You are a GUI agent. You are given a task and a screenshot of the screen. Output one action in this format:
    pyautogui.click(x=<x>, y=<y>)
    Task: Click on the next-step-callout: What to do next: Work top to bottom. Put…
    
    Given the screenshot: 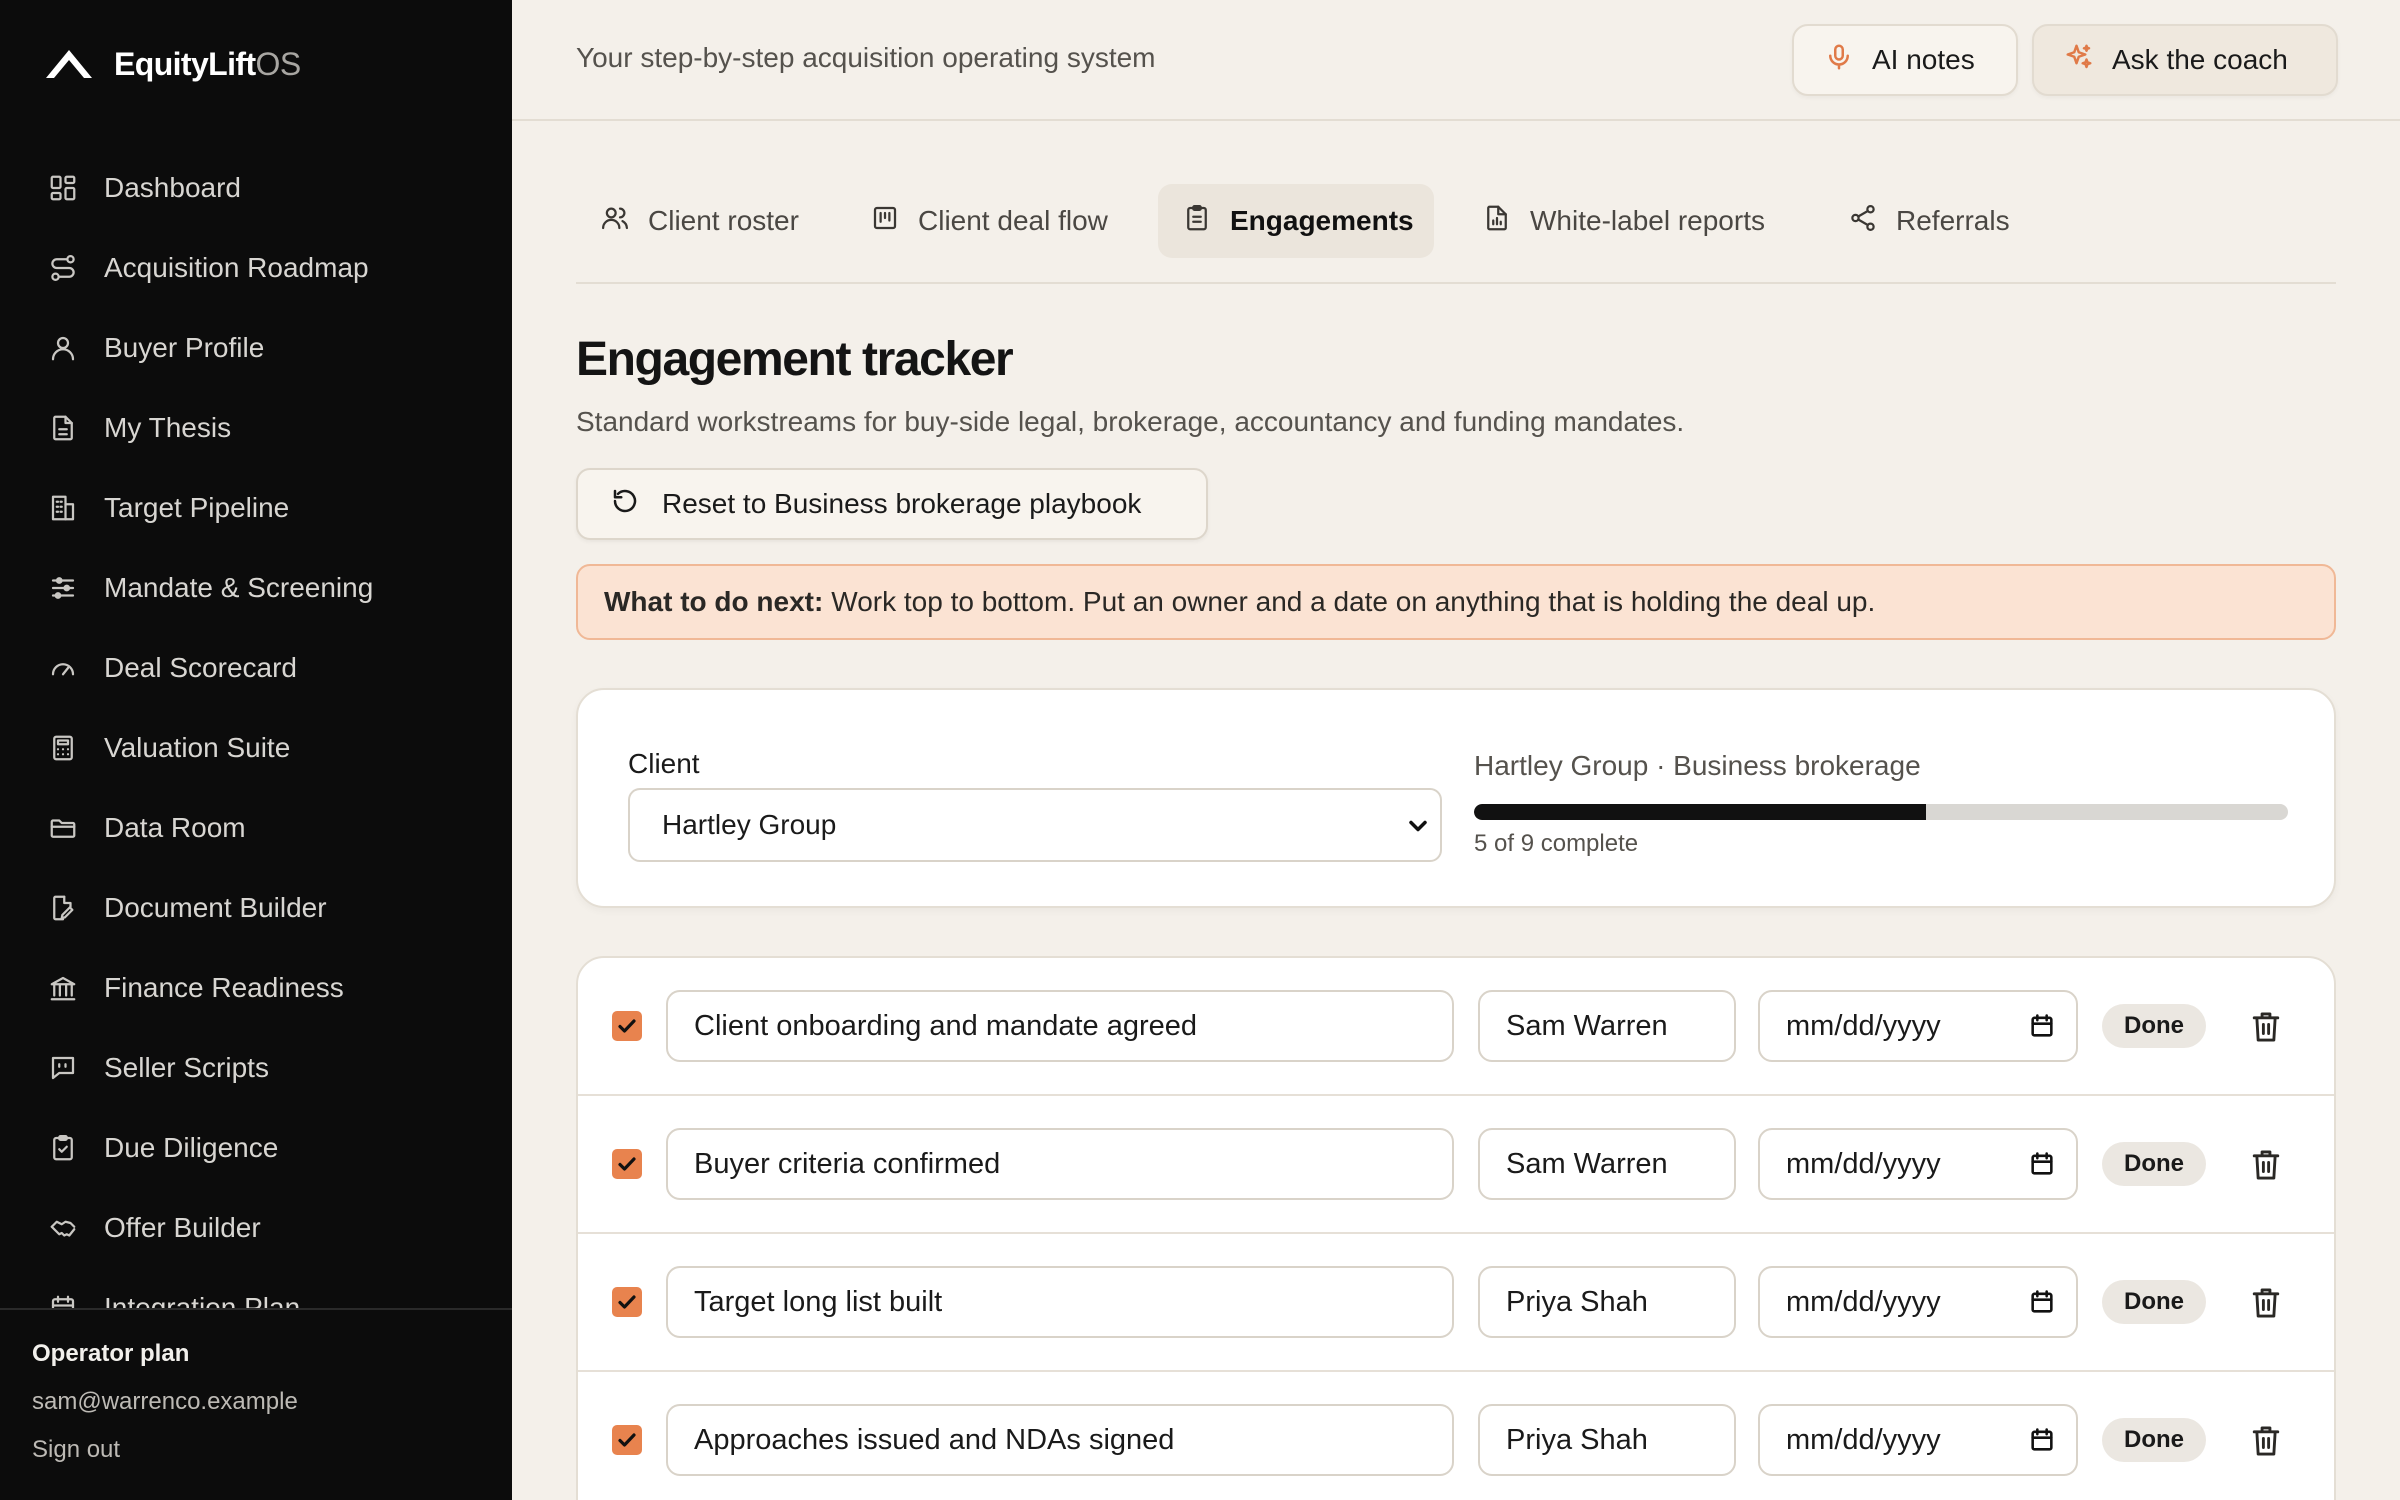 What is the action you would take?
    pyautogui.click(x=1456, y=602)
    